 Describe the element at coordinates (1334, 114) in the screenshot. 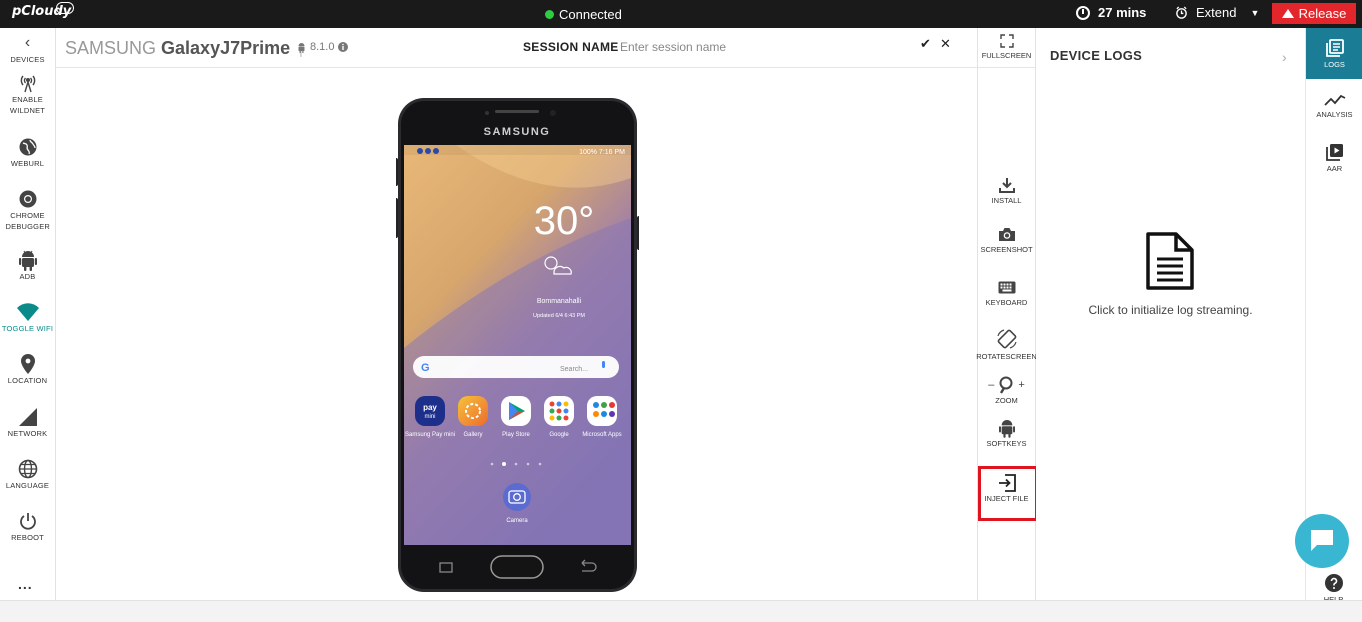

I see `rail-label: ANALYSIS` at that location.